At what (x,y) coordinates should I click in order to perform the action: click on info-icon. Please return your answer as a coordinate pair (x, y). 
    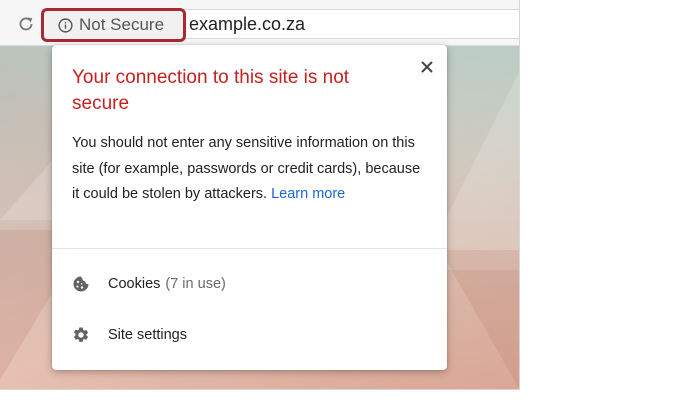
    Looking at the image, I should click on (65, 25).